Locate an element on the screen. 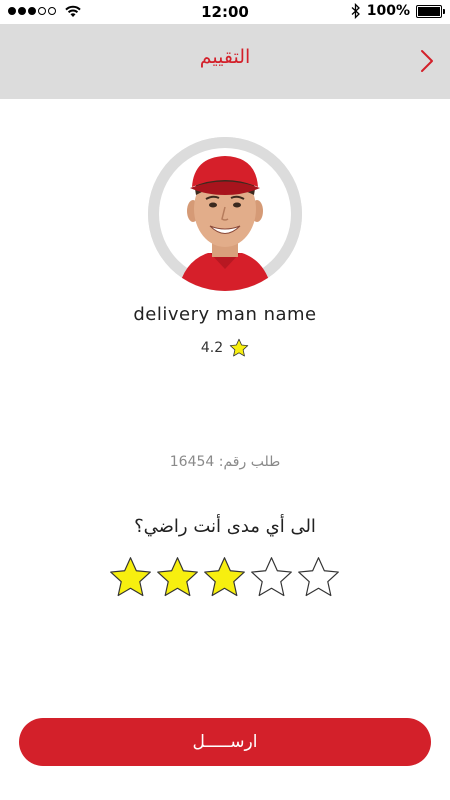 This screenshot has width=450, height=800. avatar is located at coordinates (225, 214).